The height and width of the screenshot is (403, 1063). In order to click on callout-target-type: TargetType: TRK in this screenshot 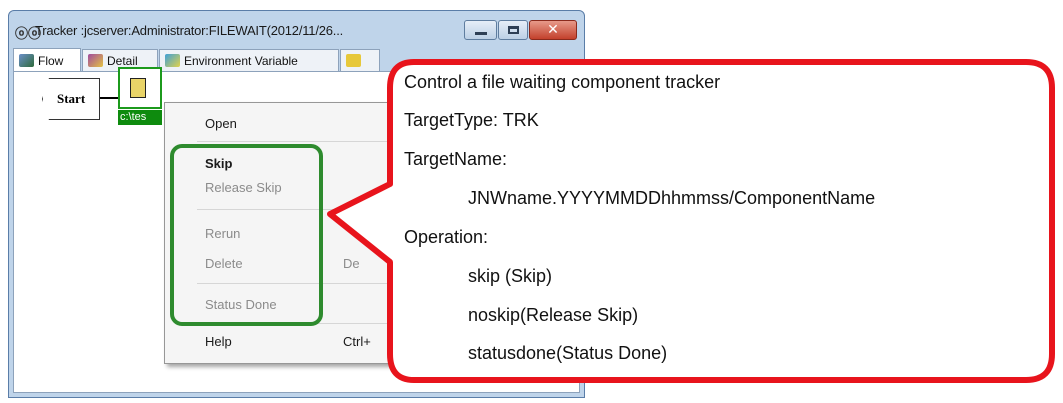, I will do `click(471, 120)`.